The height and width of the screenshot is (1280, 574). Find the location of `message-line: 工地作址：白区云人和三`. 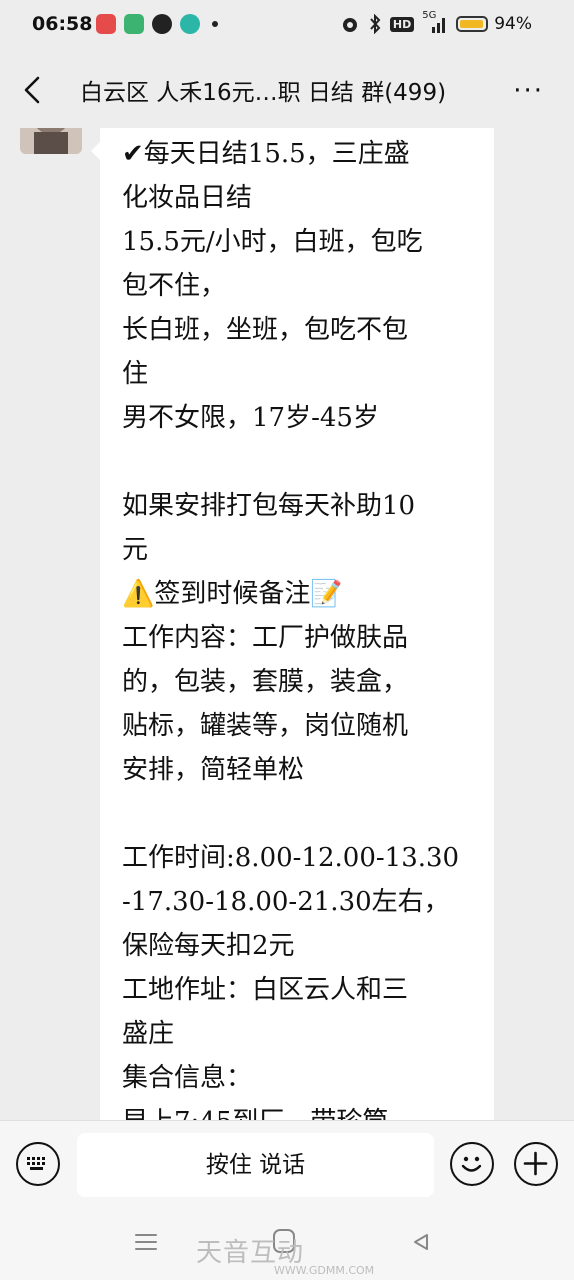

message-line: 工地作址：白区云人和三 is located at coordinates (265, 990).